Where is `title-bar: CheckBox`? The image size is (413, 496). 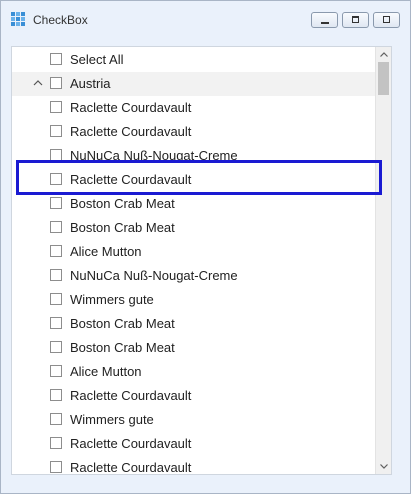 title-bar: CheckBox is located at coordinates (205, 20).